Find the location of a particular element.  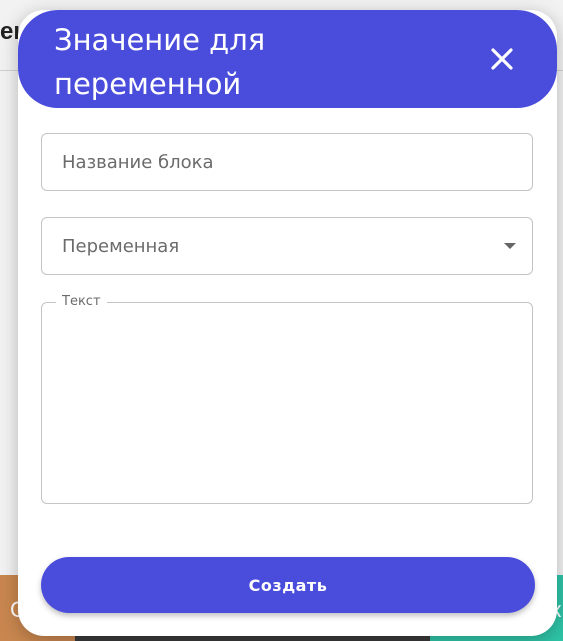

block-name-field is located at coordinates (287, 162).